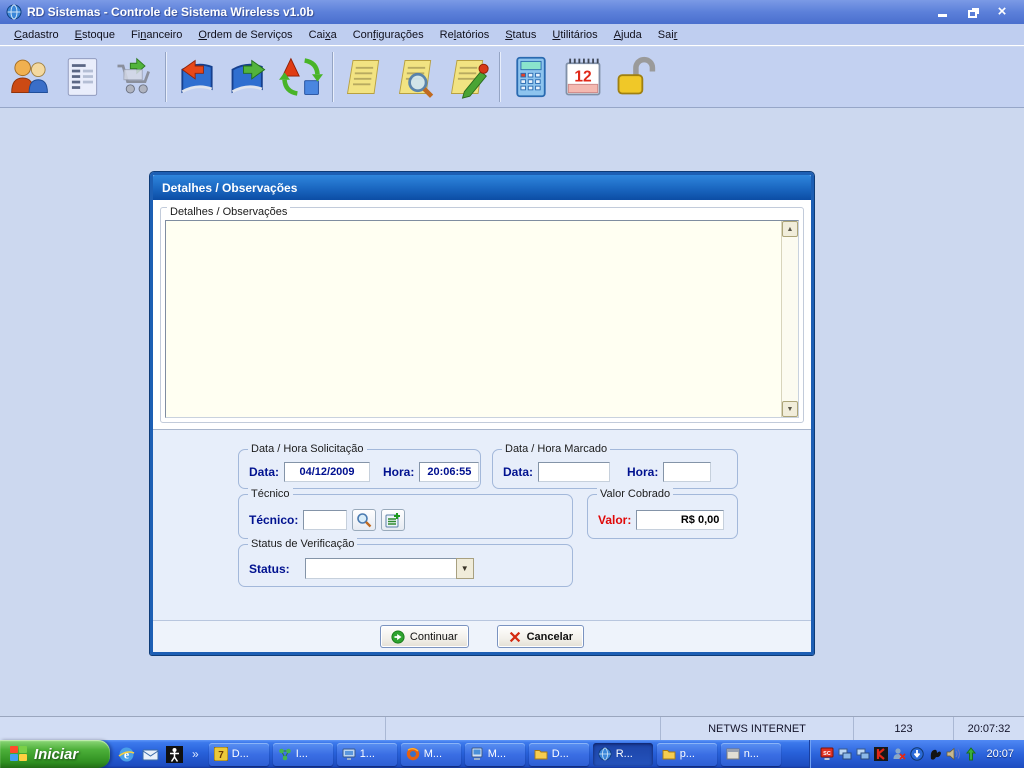 Image resolution: width=1024 pixels, height=768 pixels. Describe the element at coordinates (398, 636) in the screenshot. I see `continue-arrow-icon` at that location.